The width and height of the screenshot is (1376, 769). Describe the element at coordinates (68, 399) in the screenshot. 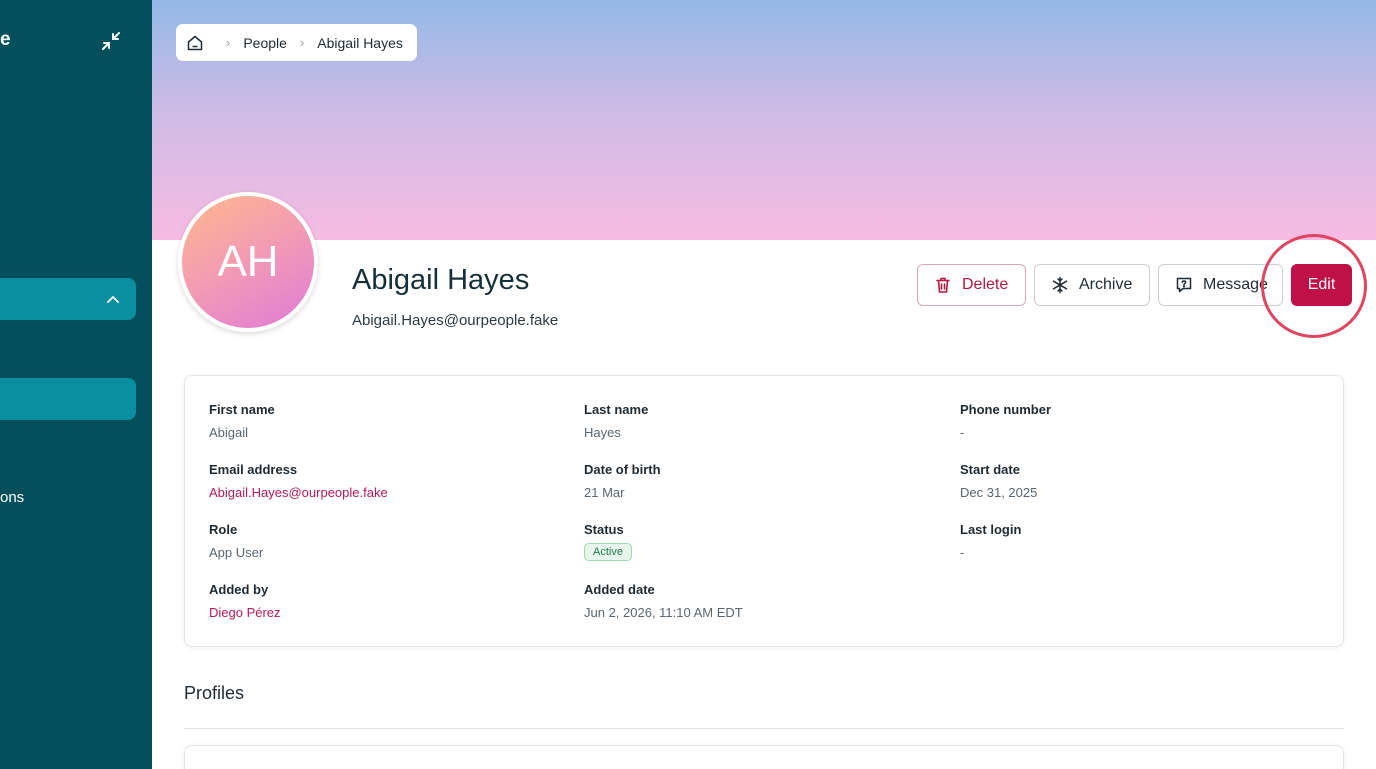

I see `sidebar-item-active` at that location.